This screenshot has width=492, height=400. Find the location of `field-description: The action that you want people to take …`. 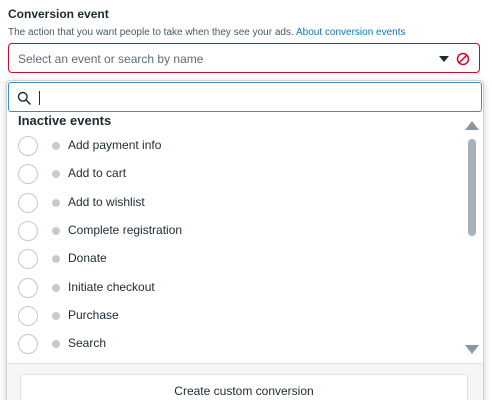

field-description: The action that you want people to take … is located at coordinates (151, 32).